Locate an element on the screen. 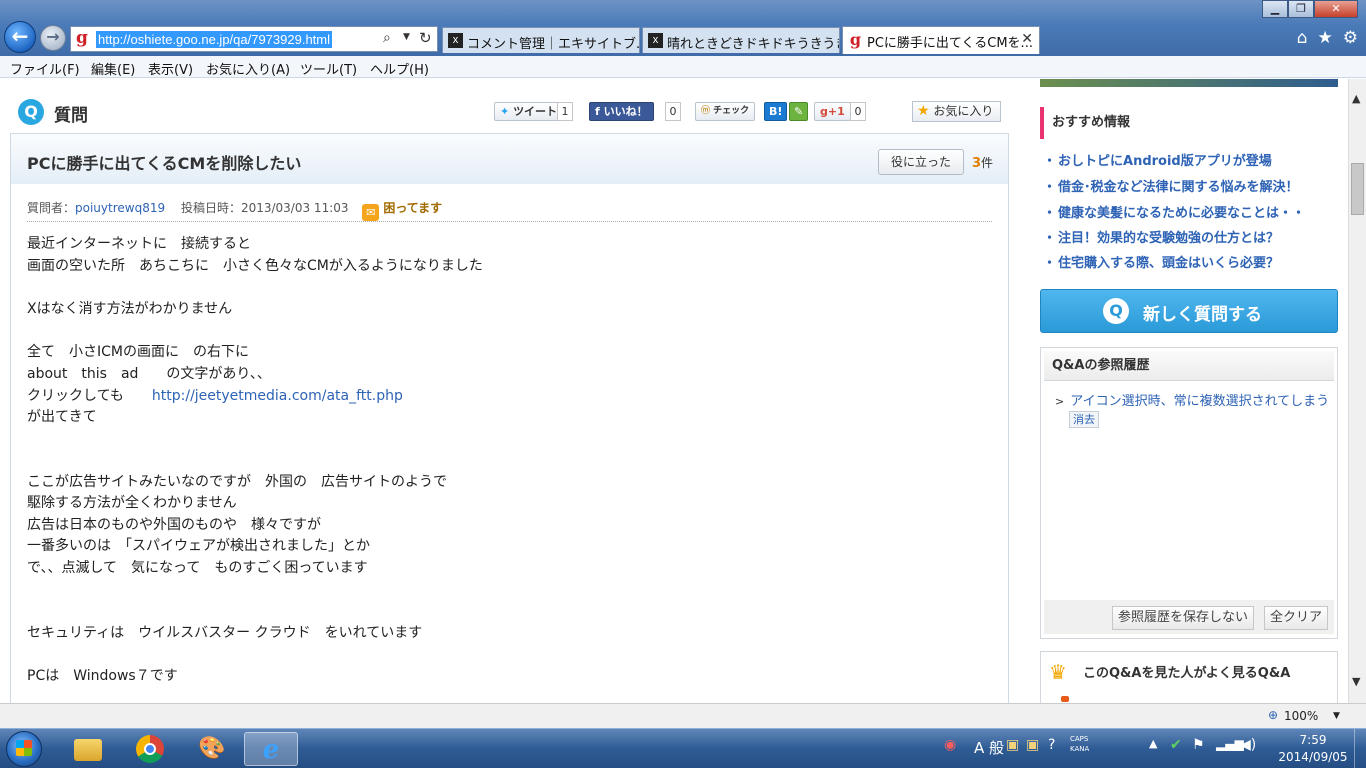 Image resolution: width=1366 pixels, height=768 pixels. also-viewed-title: このQ&Aを見た人がよく見るQ&A is located at coordinates (1187, 673).